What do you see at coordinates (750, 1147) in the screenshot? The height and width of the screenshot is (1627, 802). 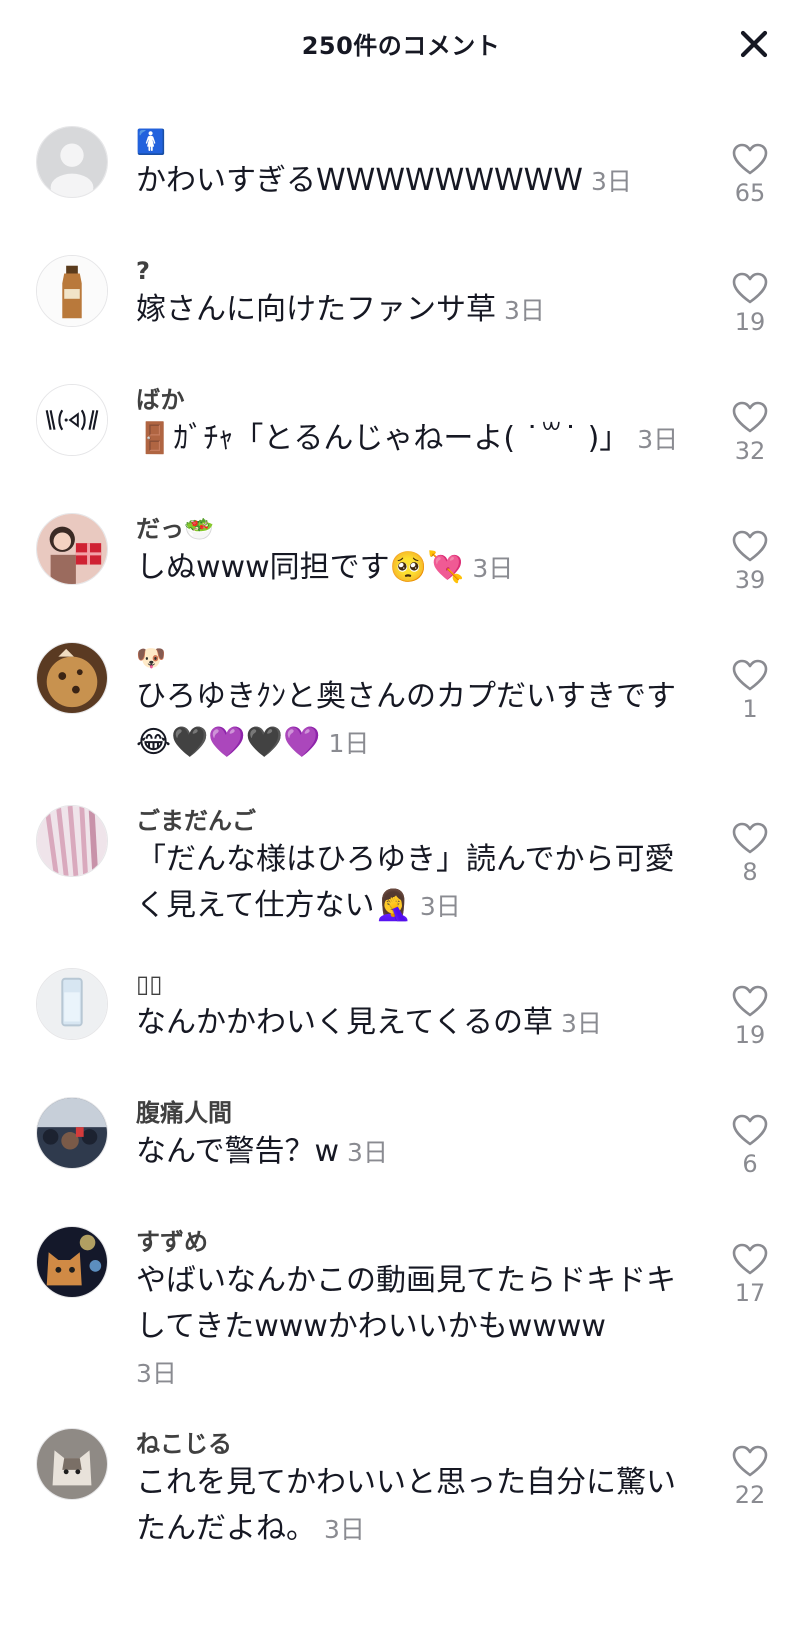 I see `like-button: 6` at bounding box center [750, 1147].